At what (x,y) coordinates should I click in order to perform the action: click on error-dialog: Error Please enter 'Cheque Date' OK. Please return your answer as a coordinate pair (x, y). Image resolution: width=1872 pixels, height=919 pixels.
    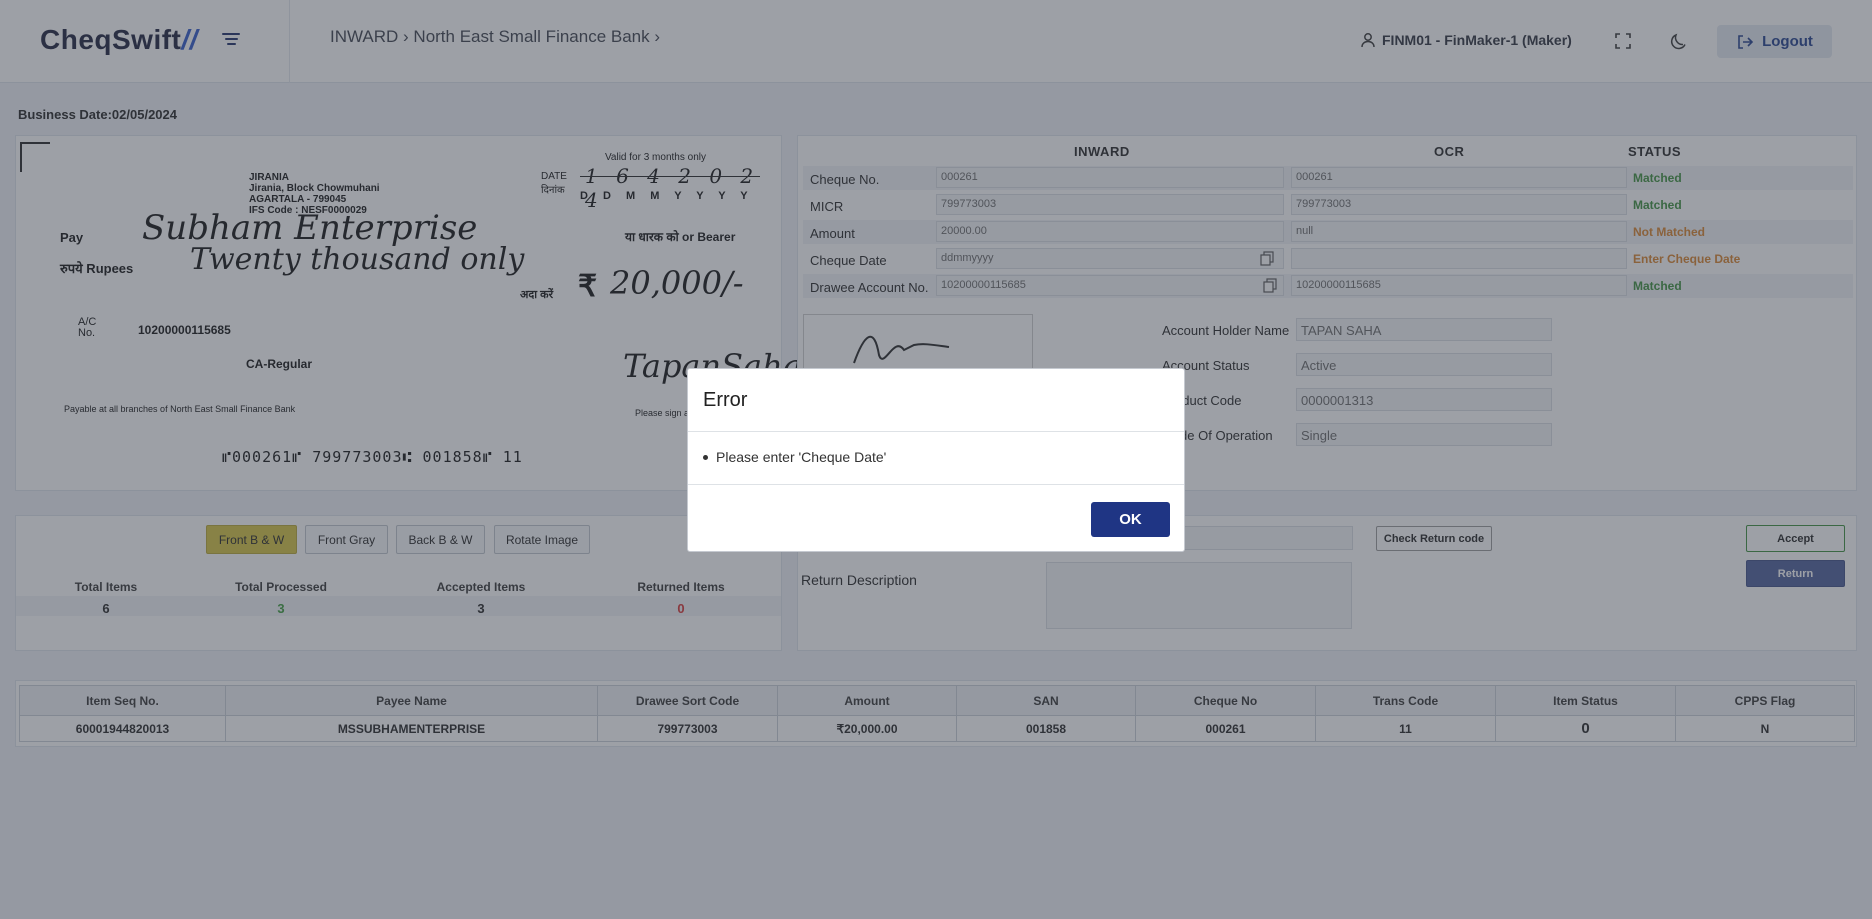
    Looking at the image, I should click on (936, 460).